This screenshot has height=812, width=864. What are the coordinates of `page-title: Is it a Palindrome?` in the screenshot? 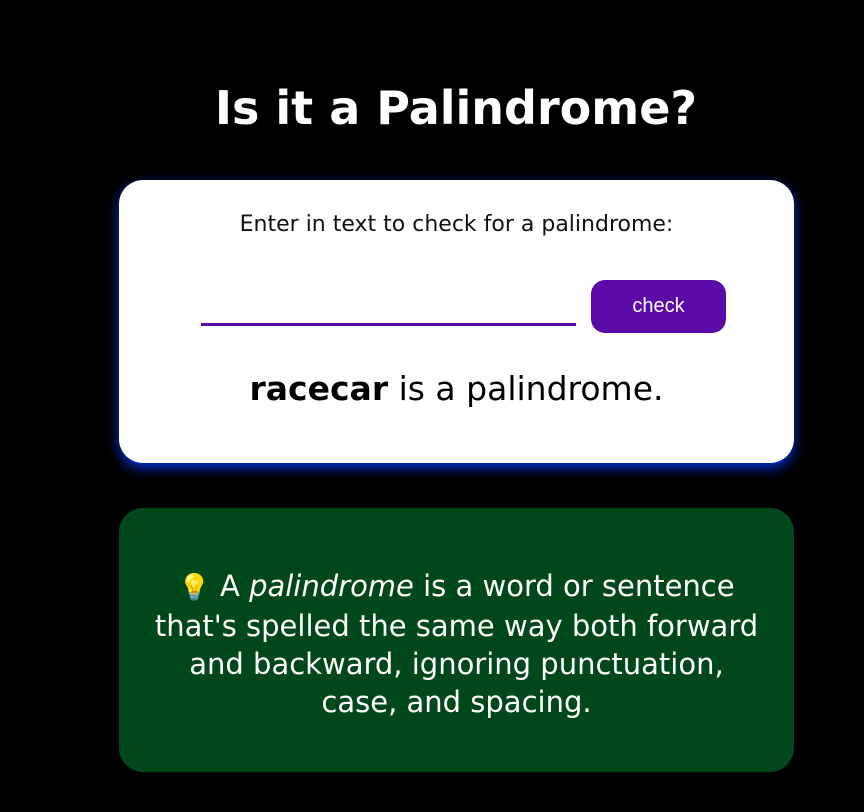 It's located at (456, 108).